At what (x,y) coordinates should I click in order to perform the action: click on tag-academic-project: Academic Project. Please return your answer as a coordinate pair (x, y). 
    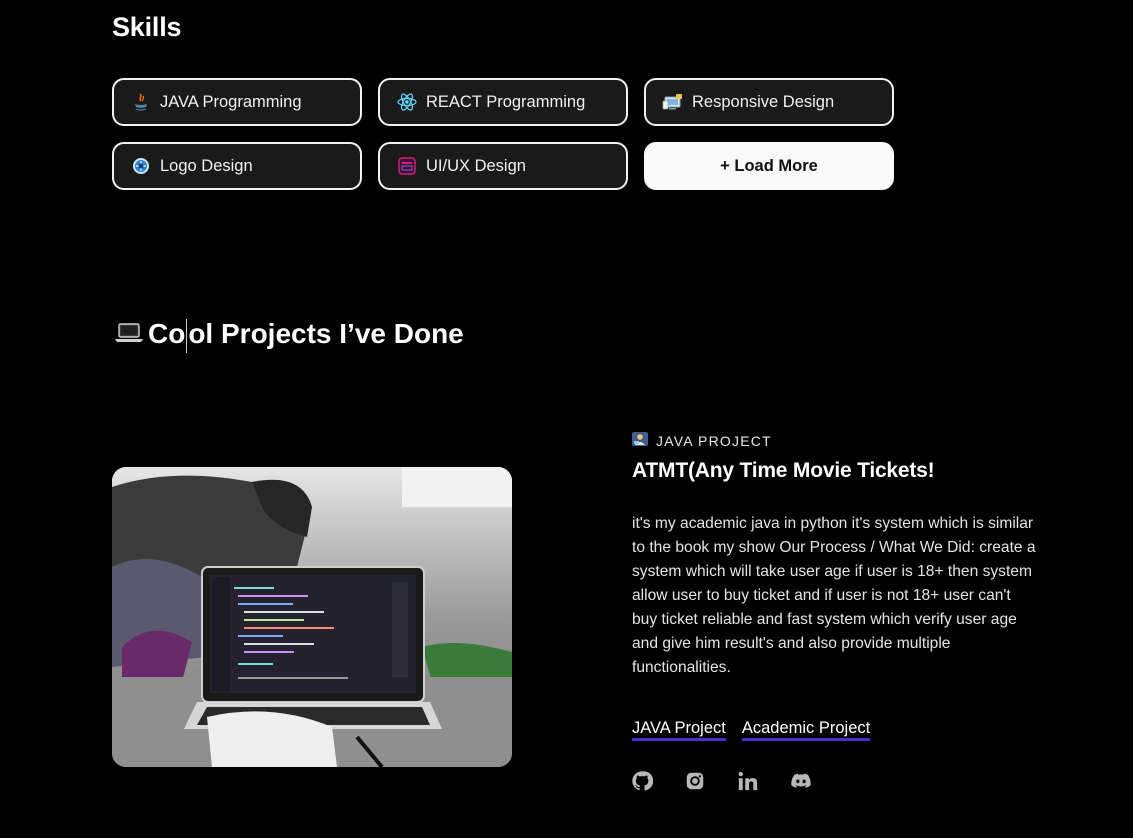
    Looking at the image, I should click on (806, 729).